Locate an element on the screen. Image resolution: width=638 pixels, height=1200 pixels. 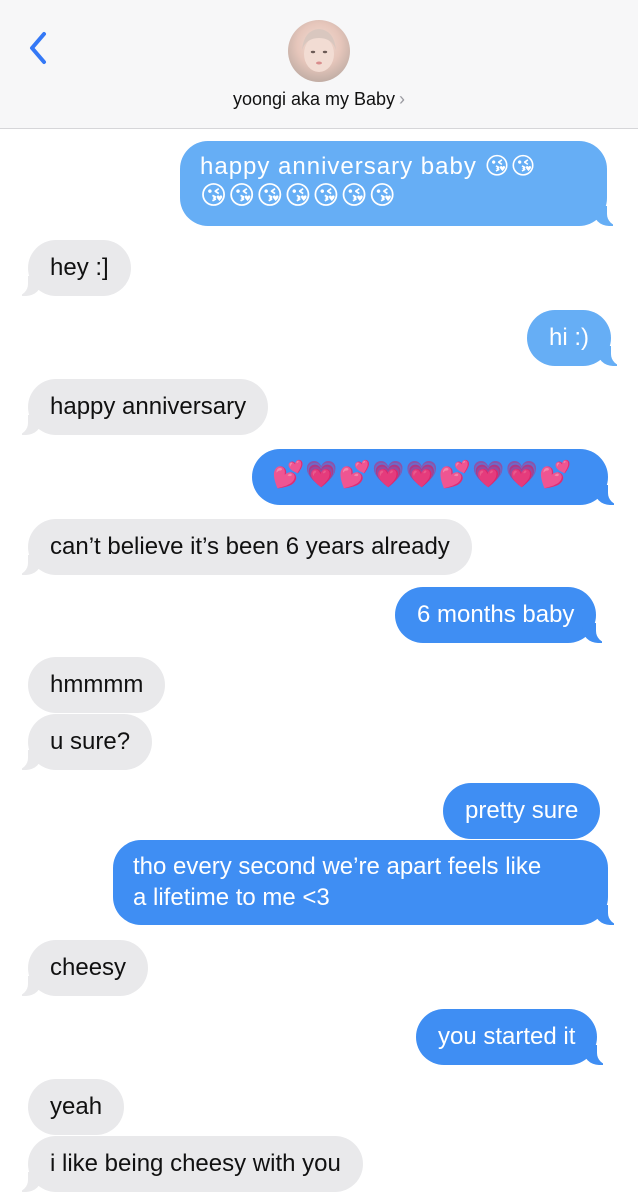
contact-avatar is located at coordinates (319, 51).